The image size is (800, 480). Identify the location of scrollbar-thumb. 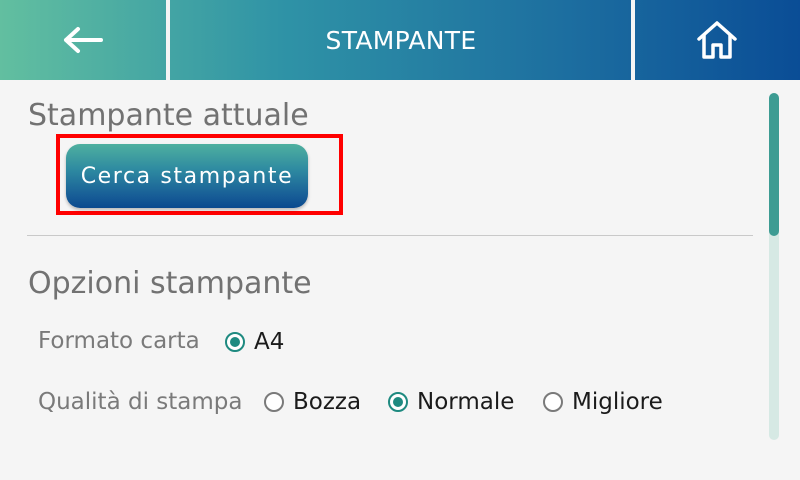
(774, 164).